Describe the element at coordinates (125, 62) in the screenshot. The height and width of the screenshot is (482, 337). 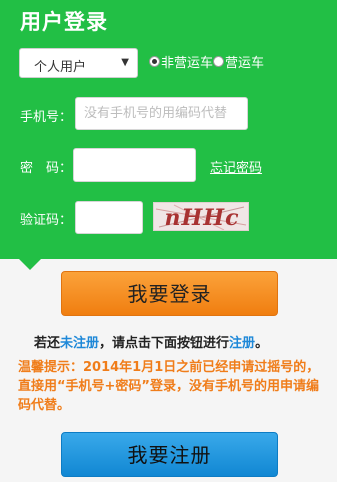
I see `chevron-down-icon: ▼` at that location.